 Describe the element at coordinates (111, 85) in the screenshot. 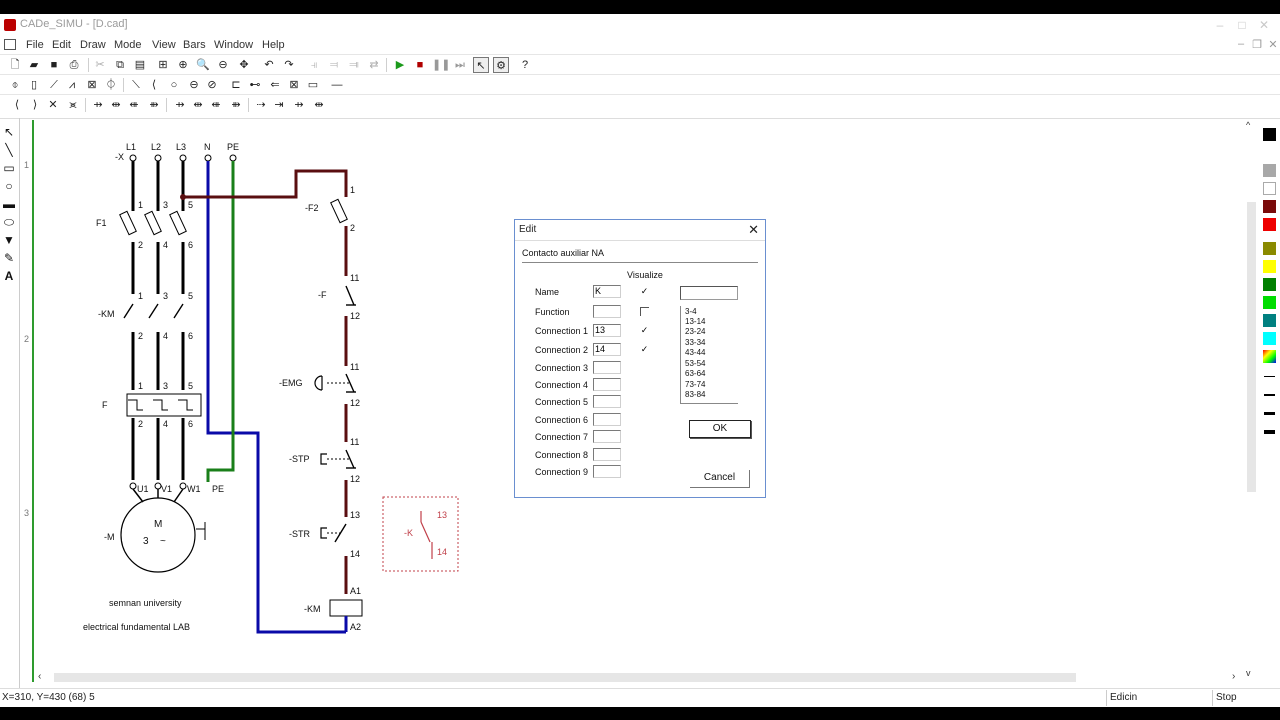

I see `motor-icon: ⏀` at that location.